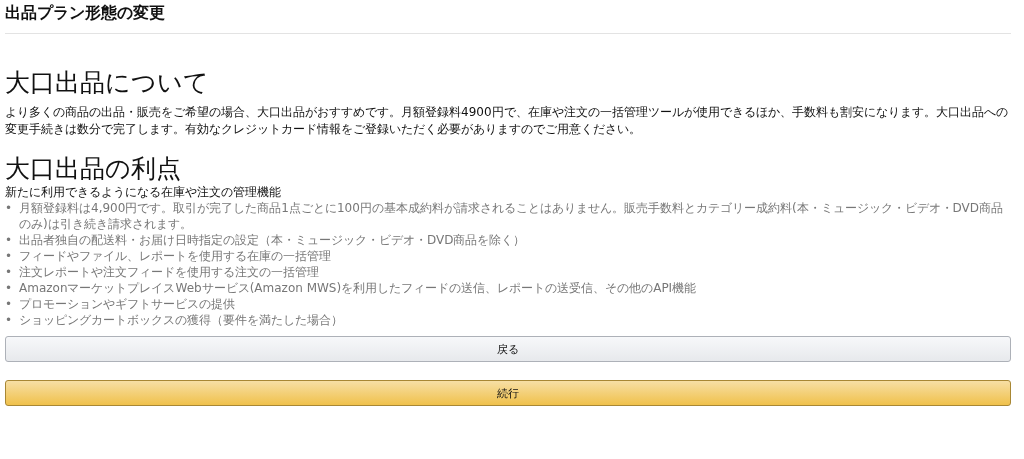 The image size is (1024, 459). What do you see at coordinates (143, 192) in the screenshot?
I see `section-subtitle: 新たに利用できるようになる在庫や注文の管理機能` at bounding box center [143, 192].